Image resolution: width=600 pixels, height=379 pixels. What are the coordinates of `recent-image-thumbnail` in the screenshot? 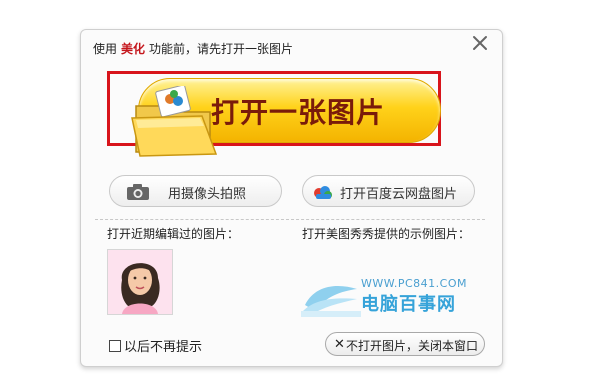 It's located at (140, 282).